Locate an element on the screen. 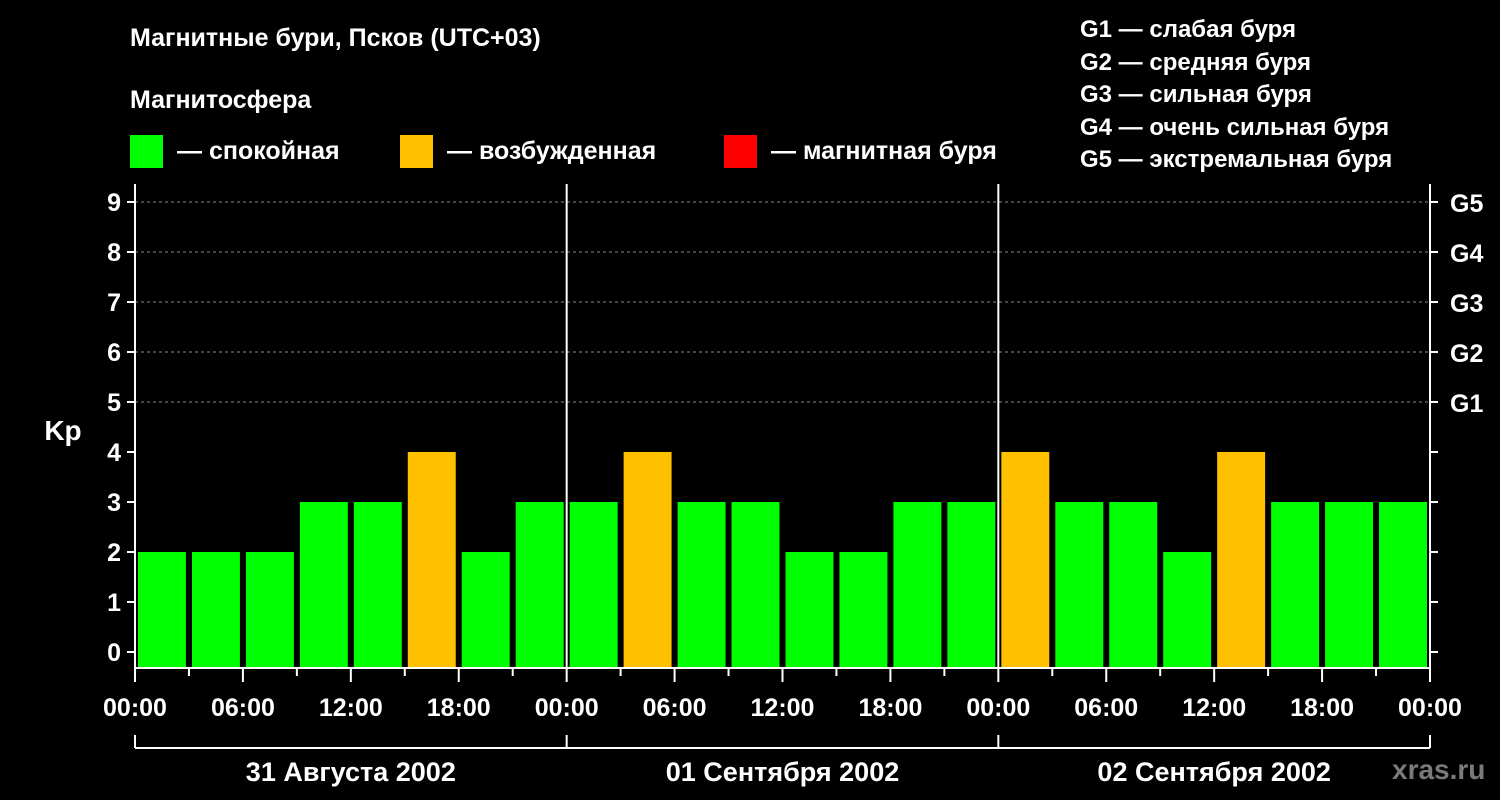  y-tick-label-3: 3 is located at coordinates (114, 503).